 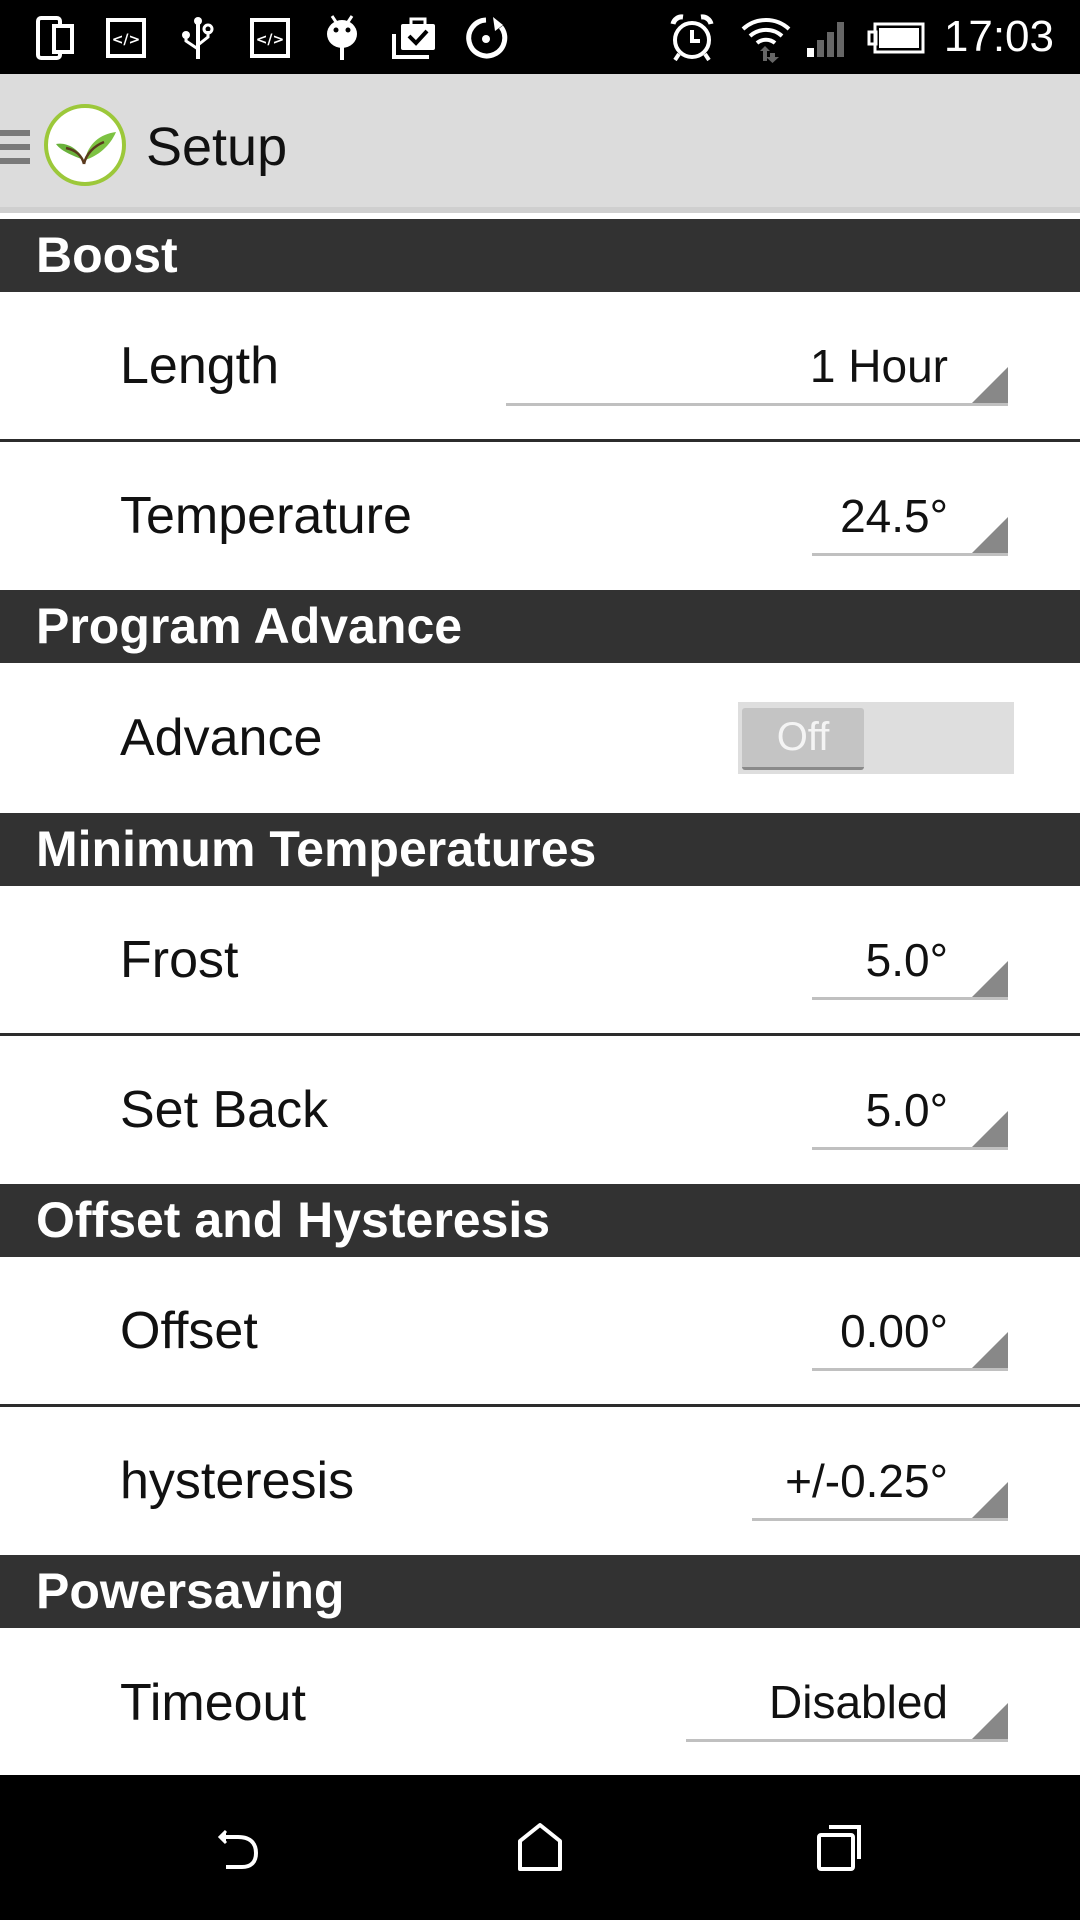 What do you see at coordinates (540, 255) in the screenshot?
I see `section-header-boost: Boost` at bounding box center [540, 255].